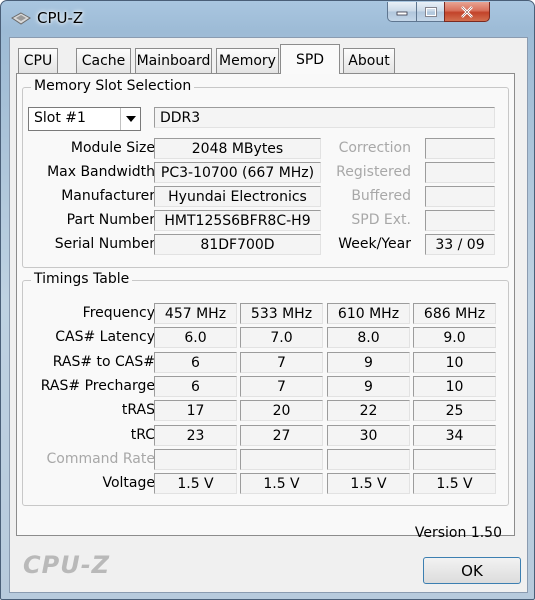 Image resolution: width=535 pixels, height=600 pixels. I want to click on timing-cell: 25, so click(454, 410).